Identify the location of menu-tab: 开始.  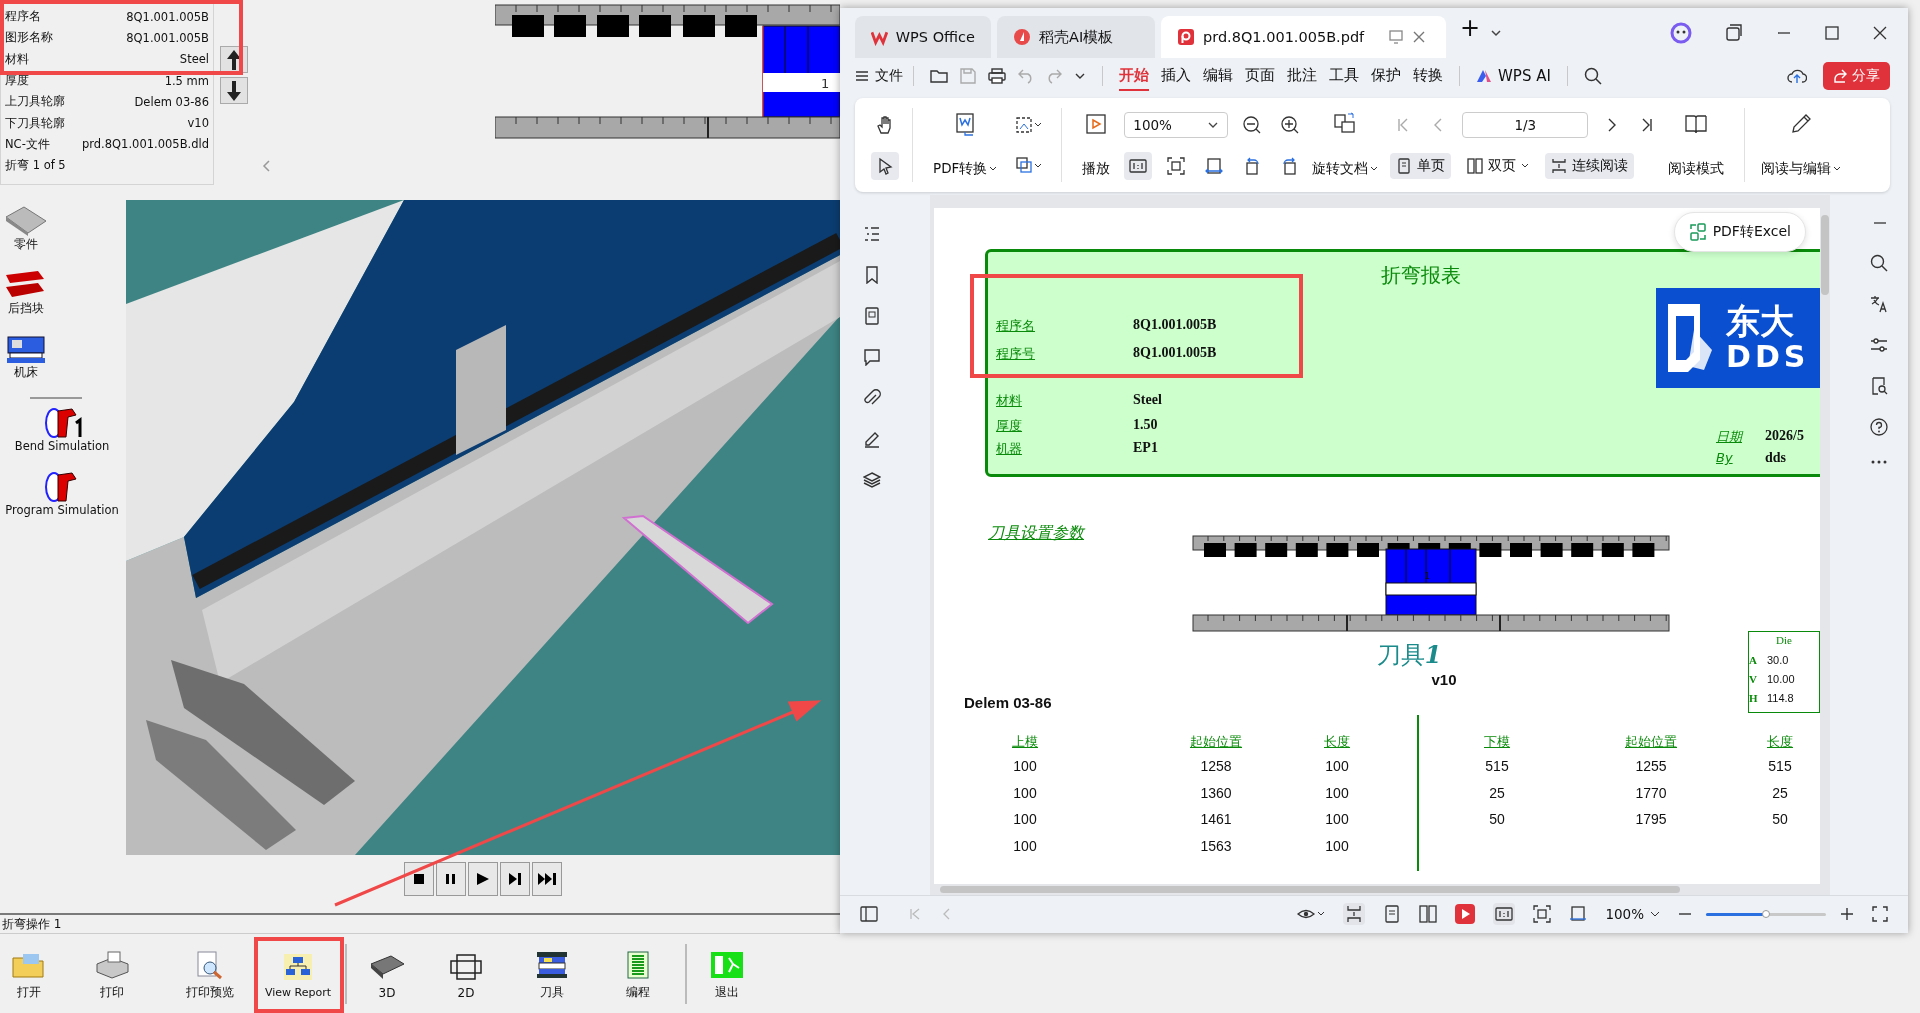
(1134, 76).